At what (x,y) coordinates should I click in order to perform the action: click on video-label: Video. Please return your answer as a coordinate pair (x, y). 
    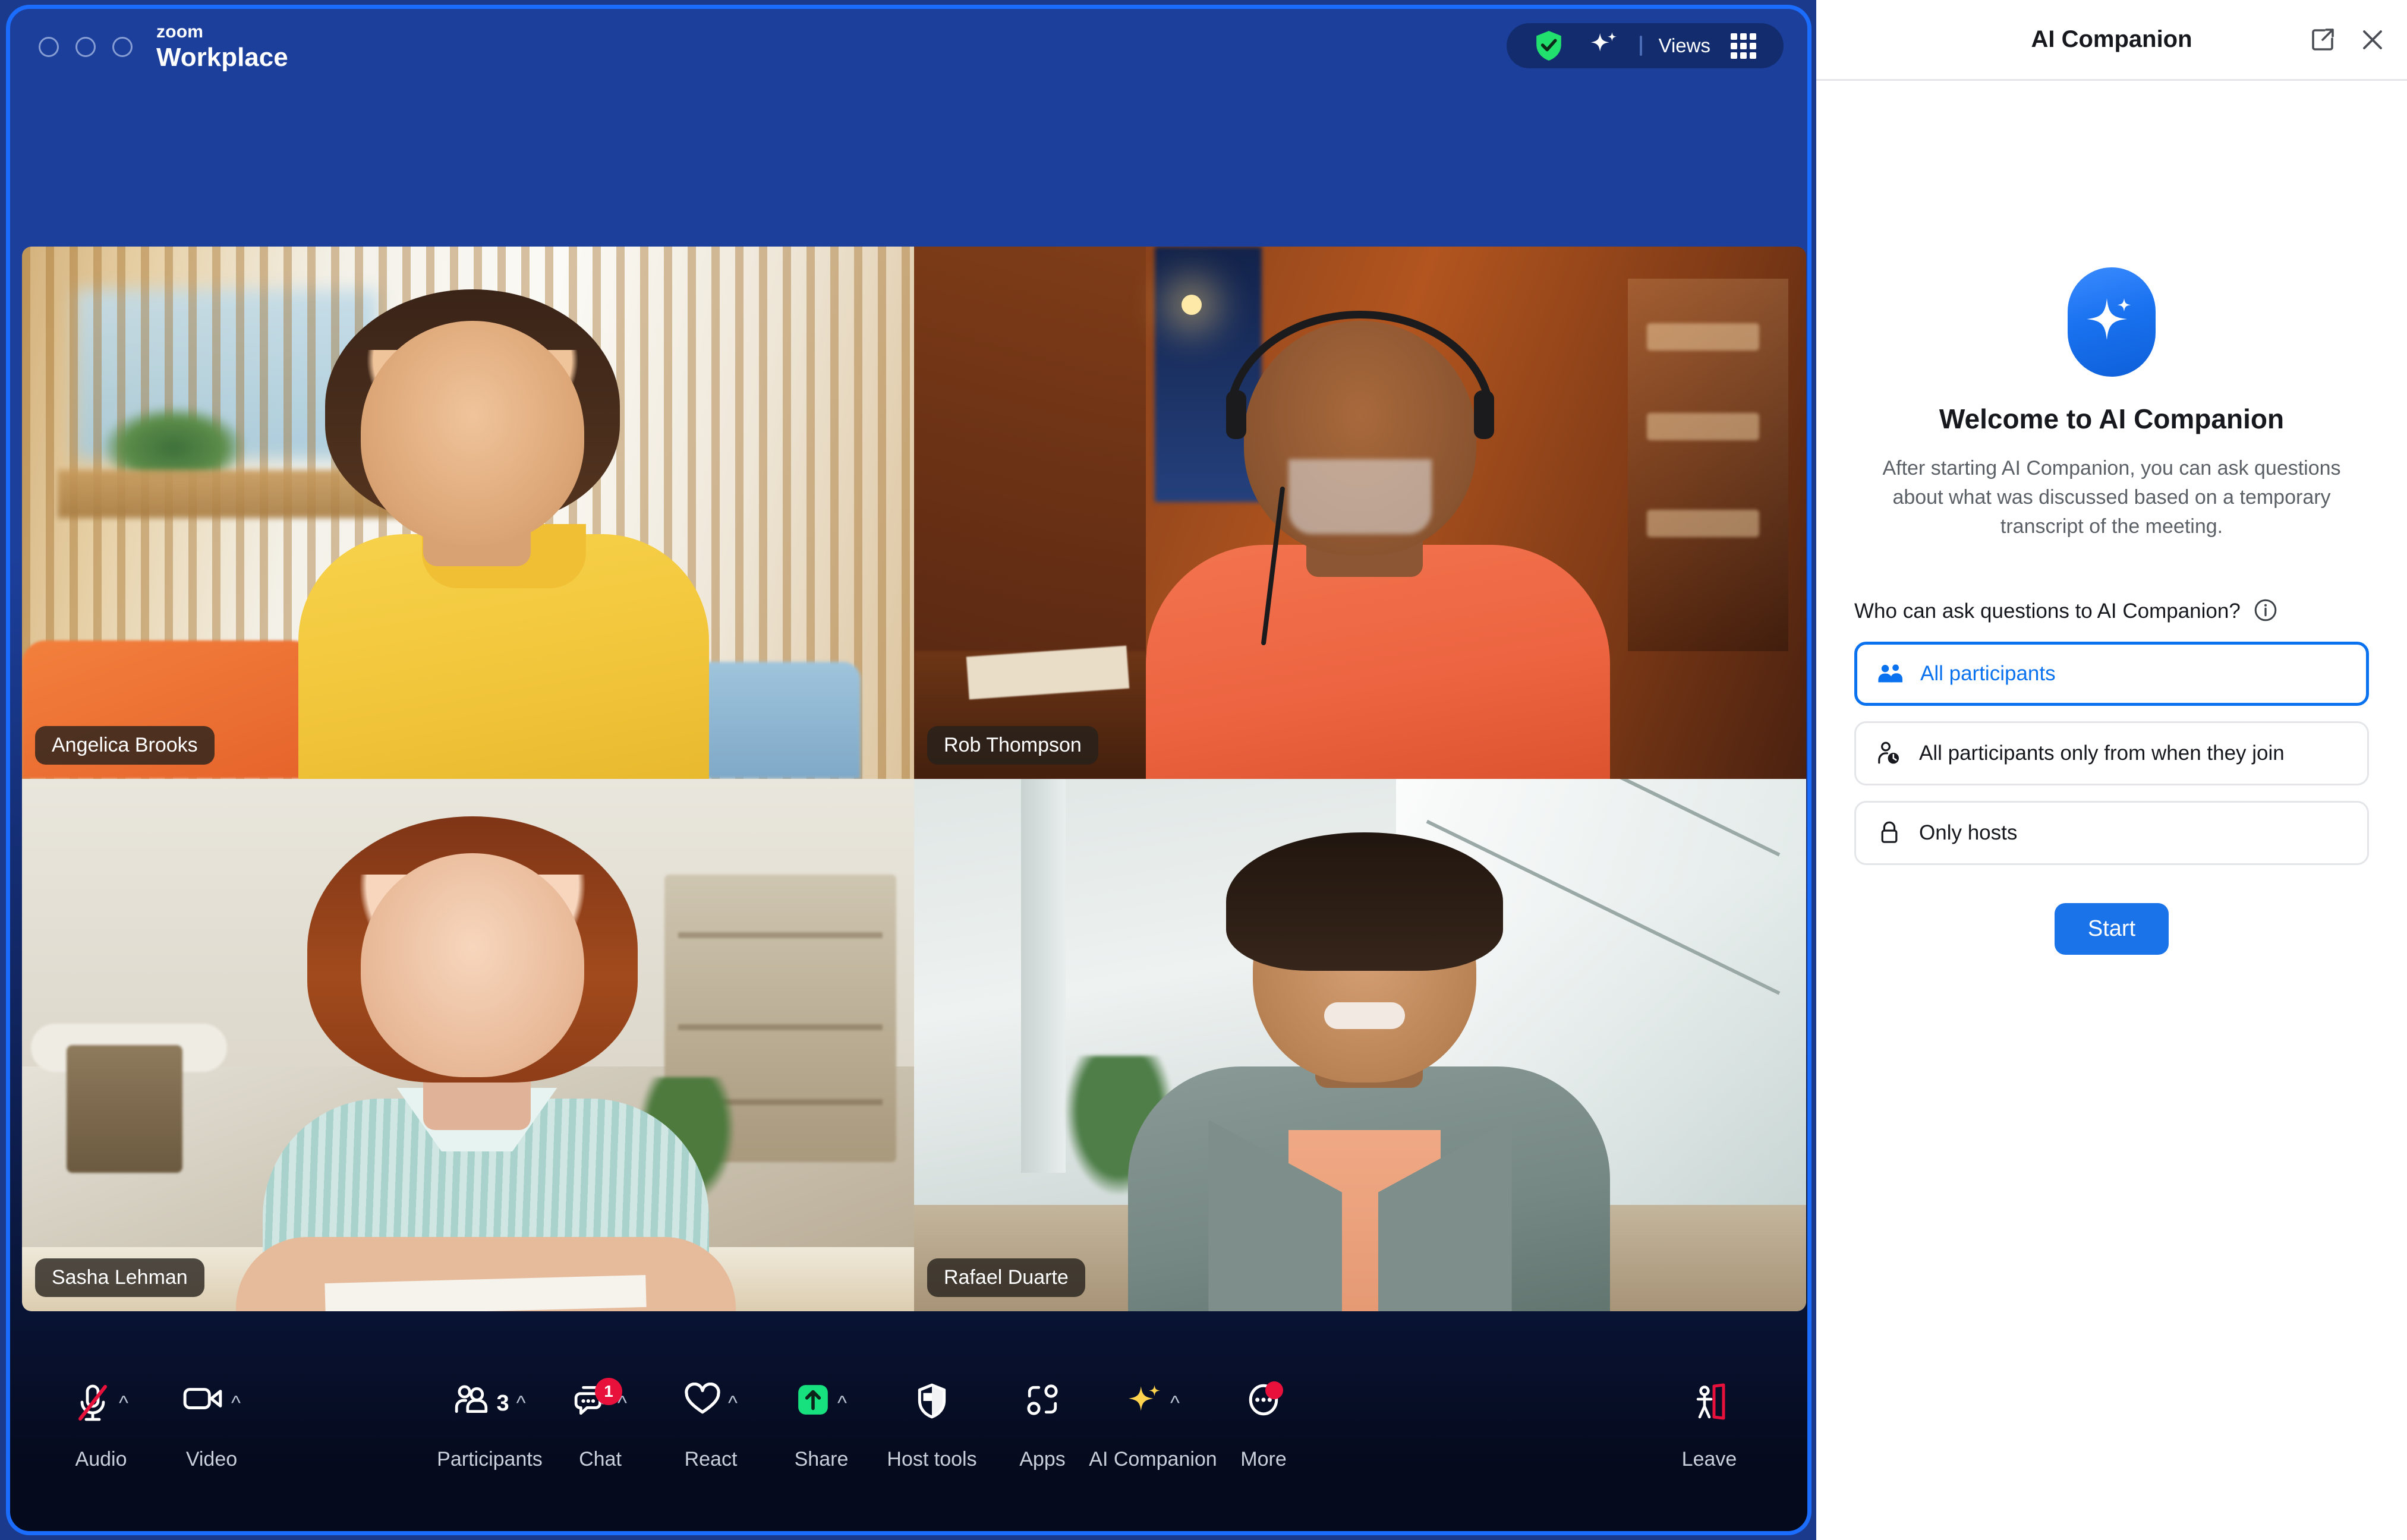
    Looking at the image, I should click on (211, 1459).